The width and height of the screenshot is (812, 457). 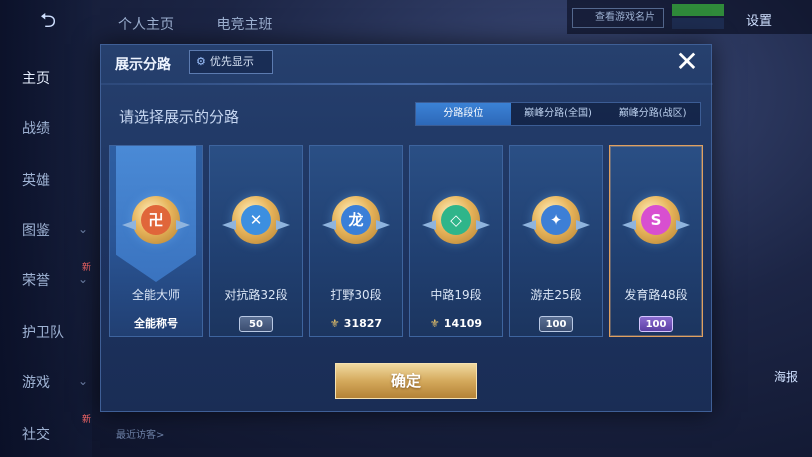 I want to click on priority-label: 优先显示, so click(x=231, y=61).